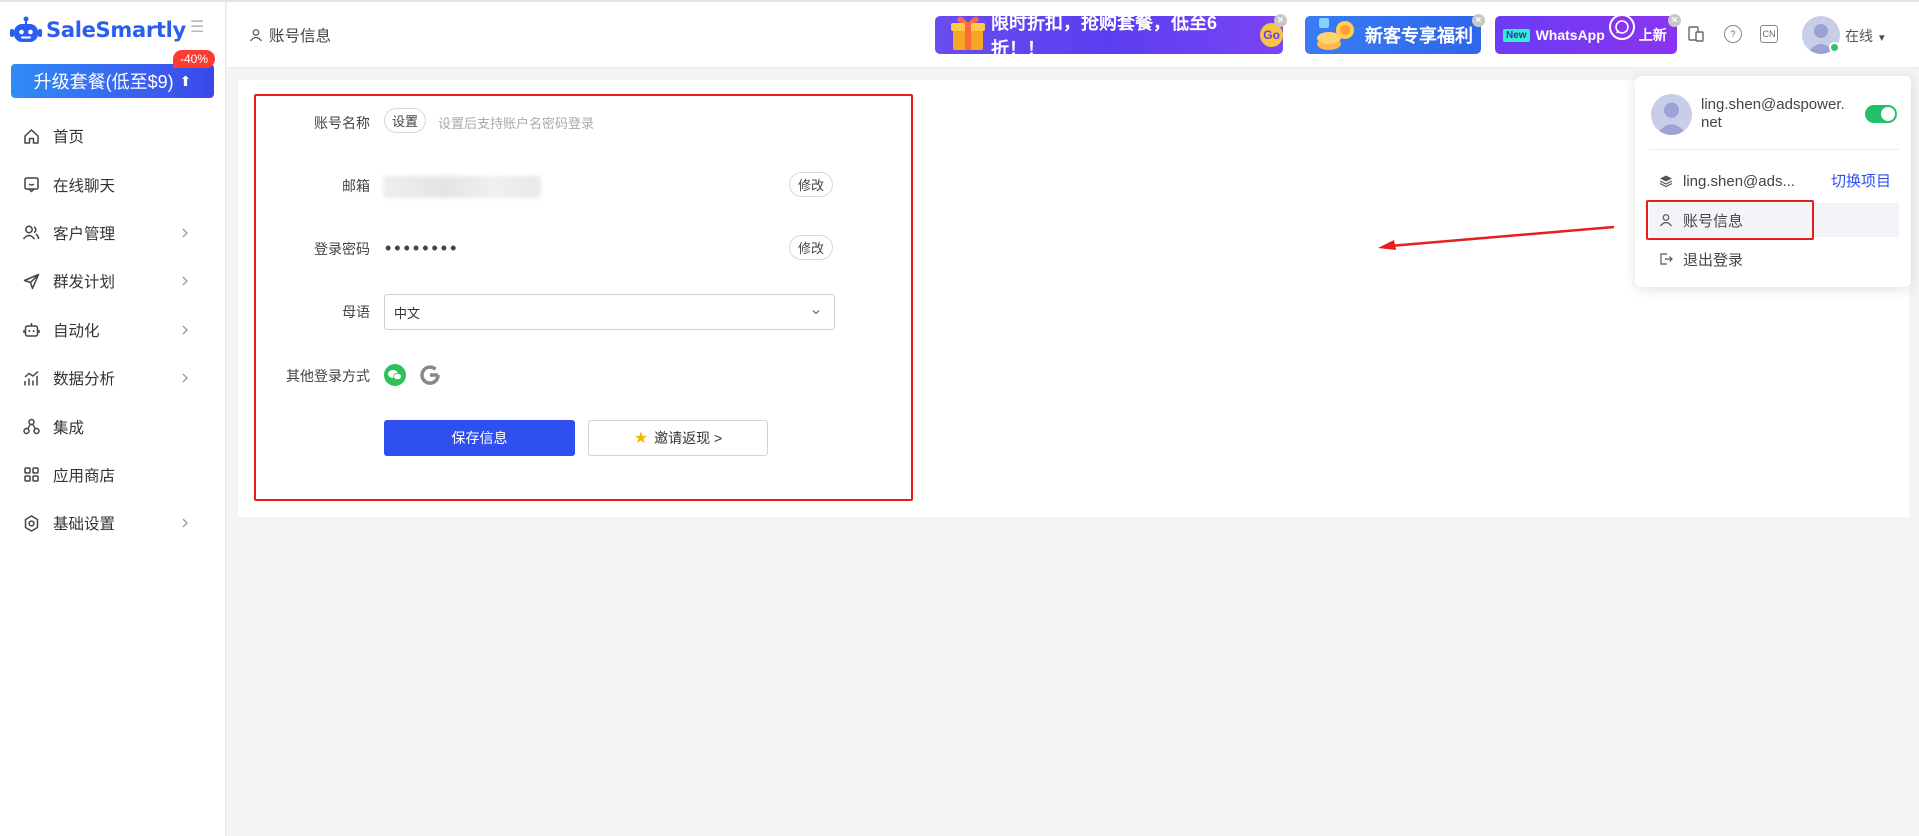  What do you see at coordinates (422, 248) in the screenshot?
I see `password-value: ••••••••` at bounding box center [422, 248].